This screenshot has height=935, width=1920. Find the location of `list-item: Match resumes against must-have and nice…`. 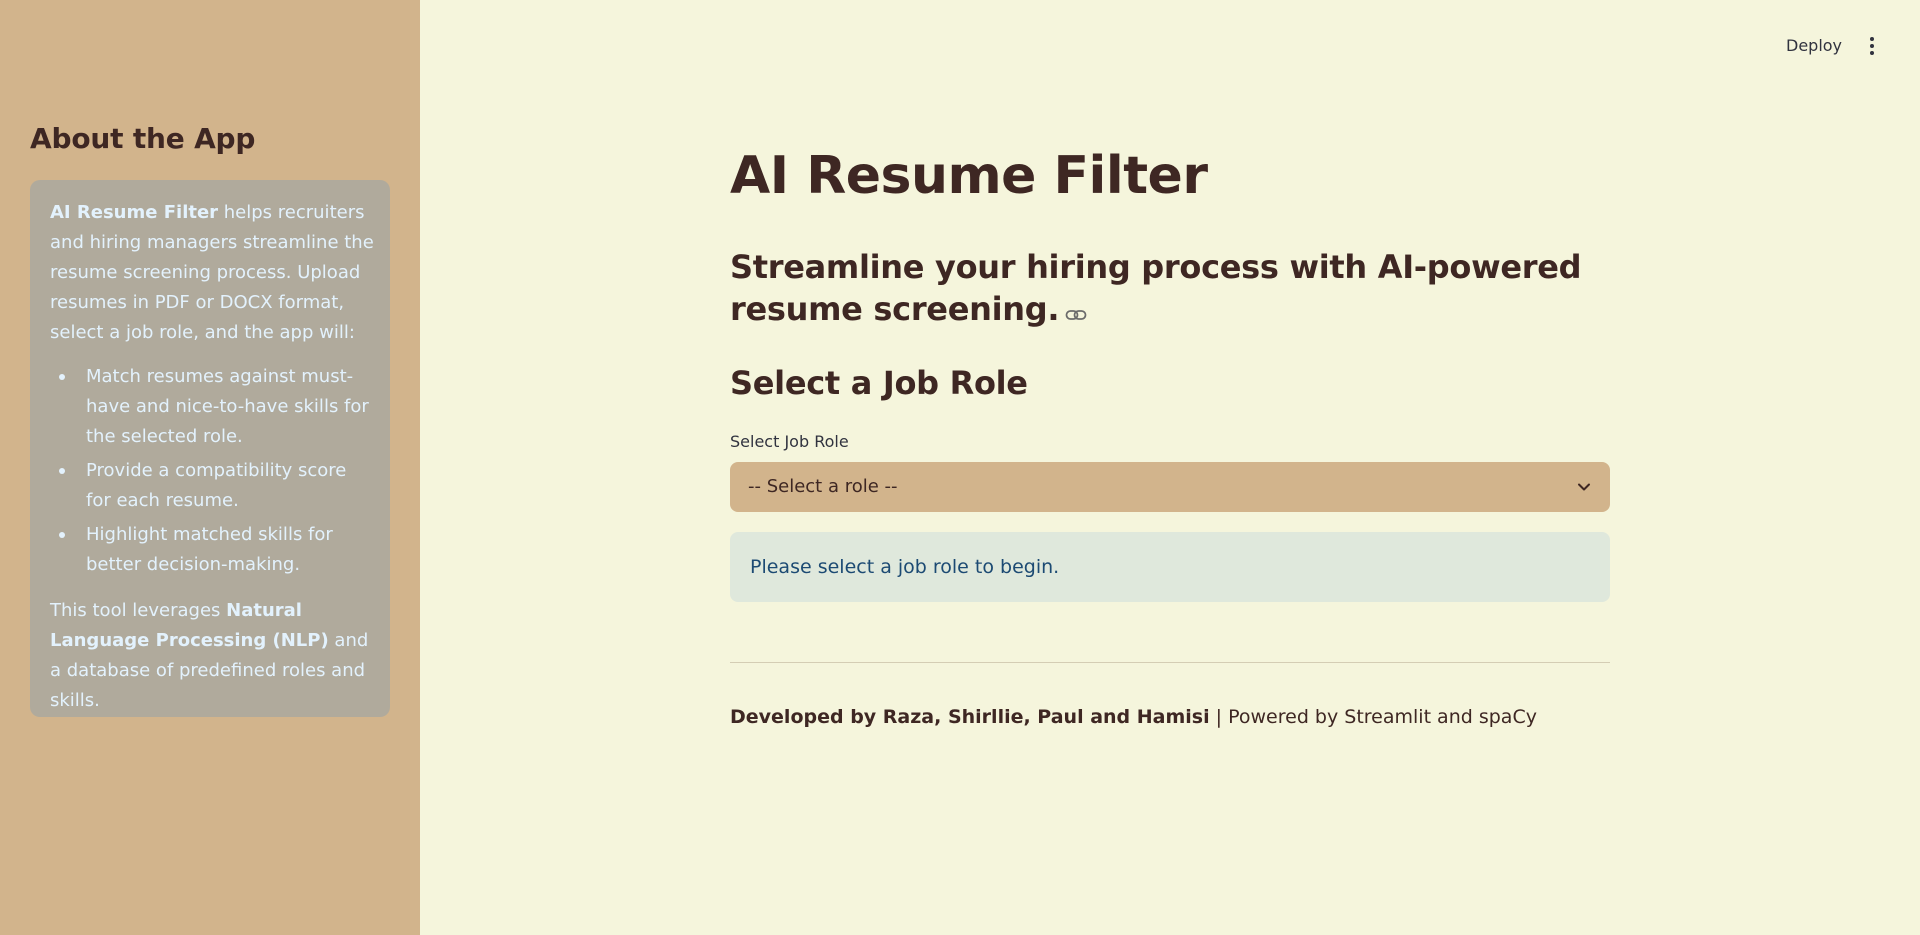

list-item: Match resumes against must-have and nice… is located at coordinates (216, 407).